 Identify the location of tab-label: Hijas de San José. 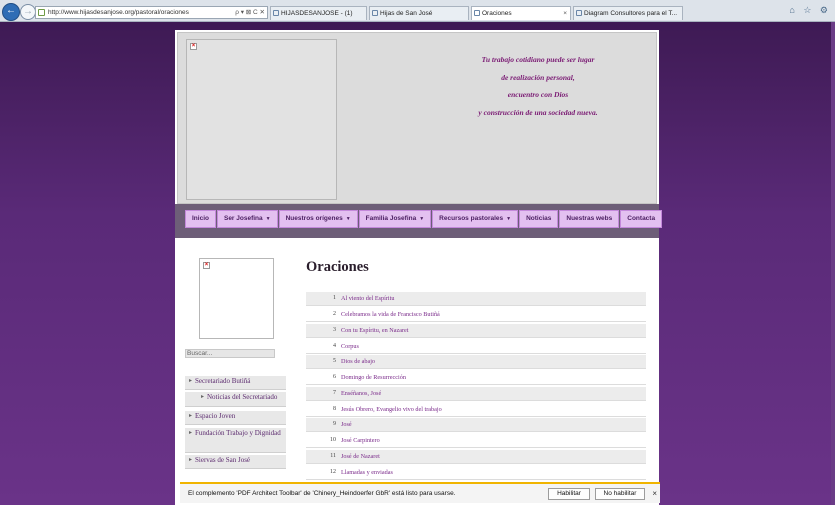
(406, 13).